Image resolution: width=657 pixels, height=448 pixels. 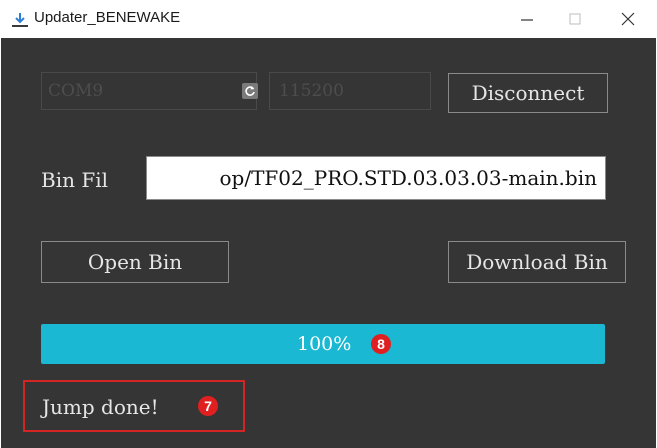 What do you see at coordinates (537, 262) in the screenshot?
I see `download-bin-button: Download Bin` at bounding box center [537, 262].